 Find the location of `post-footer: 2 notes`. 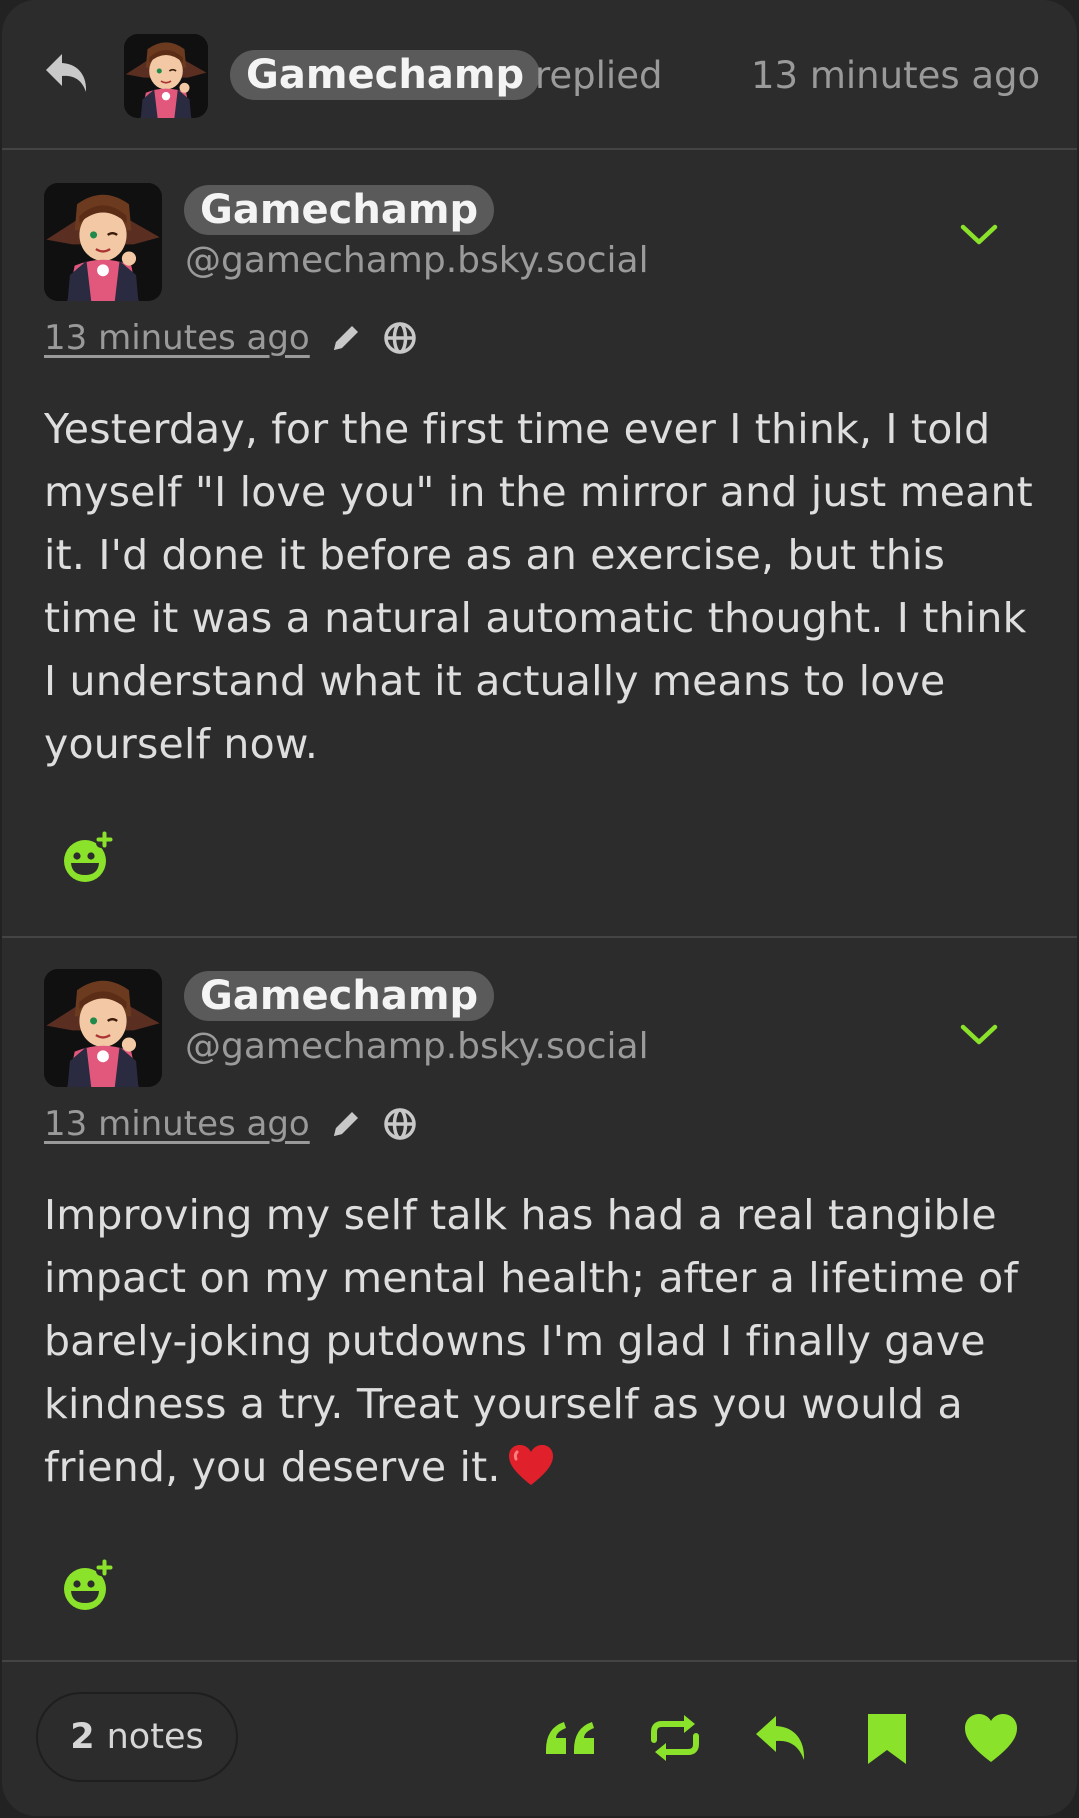

post-footer: 2 notes is located at coordinates (539, 1739).